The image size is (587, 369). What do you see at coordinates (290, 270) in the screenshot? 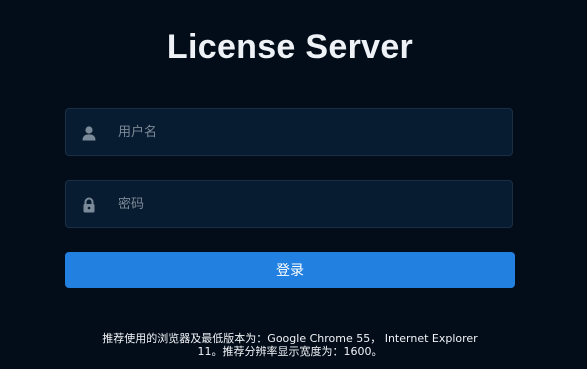
I see `login-button: 登录` at bounding box center [290, 270].